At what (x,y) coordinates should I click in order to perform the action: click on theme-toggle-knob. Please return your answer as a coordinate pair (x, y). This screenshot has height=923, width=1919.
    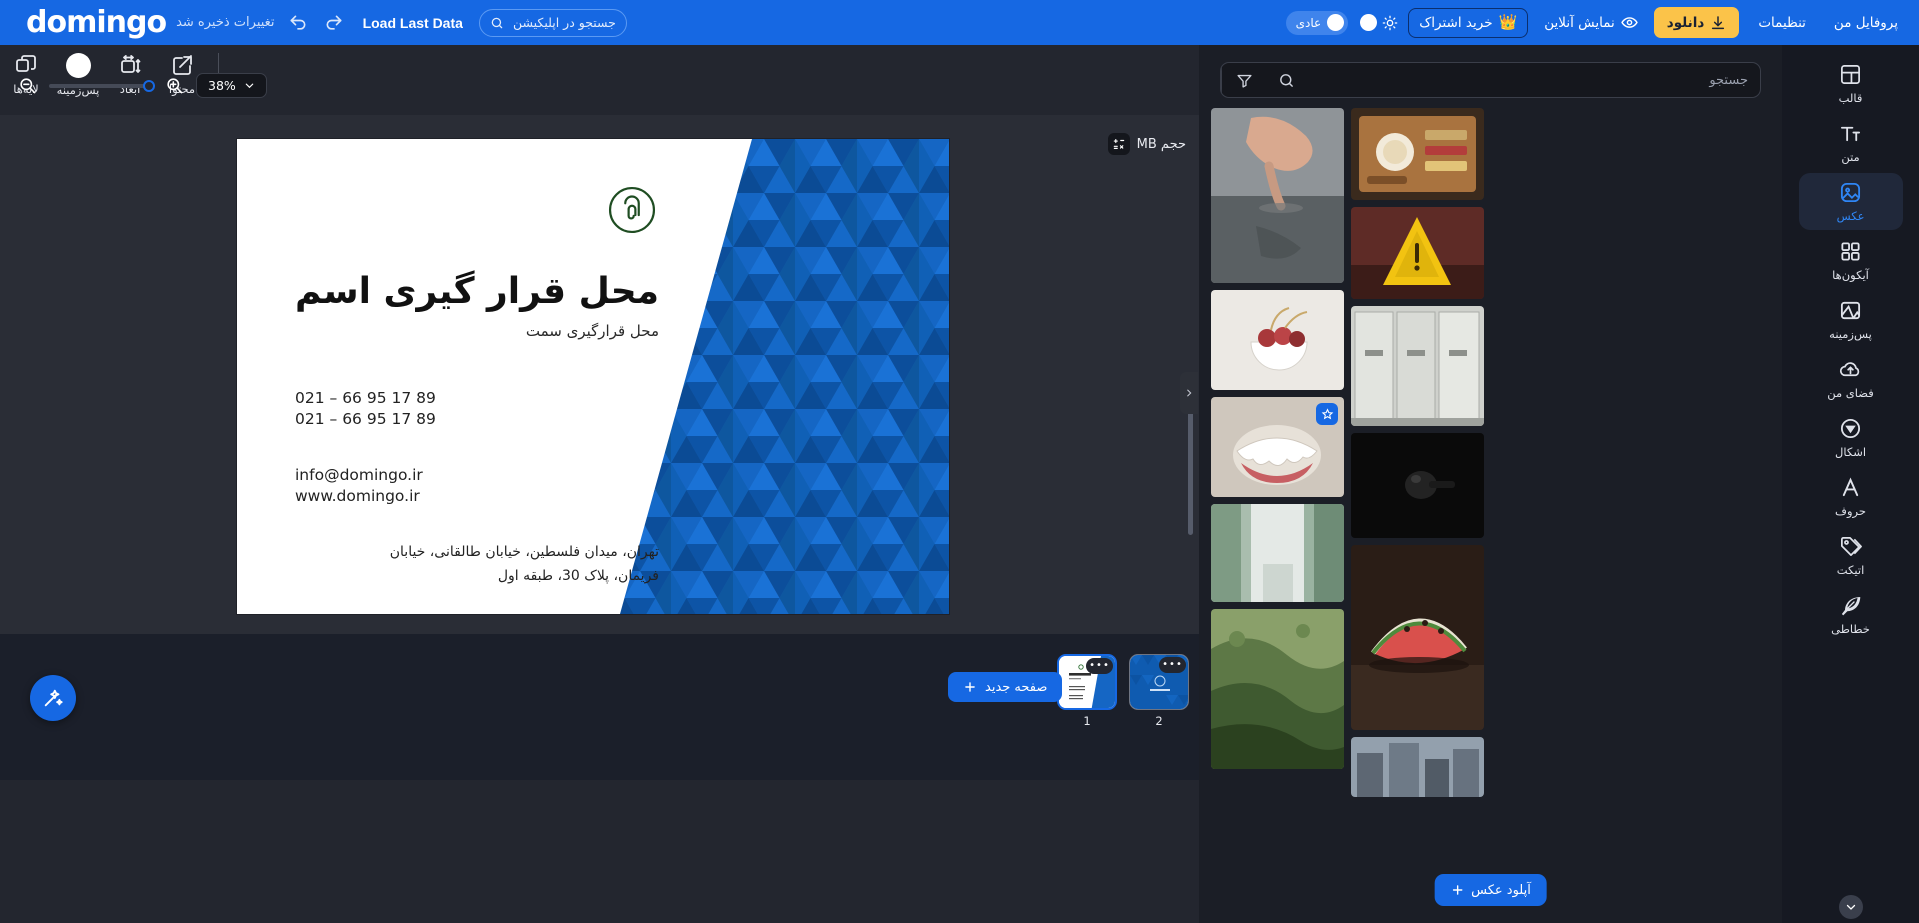
    Looking at the image, I should click on (1369, 22).